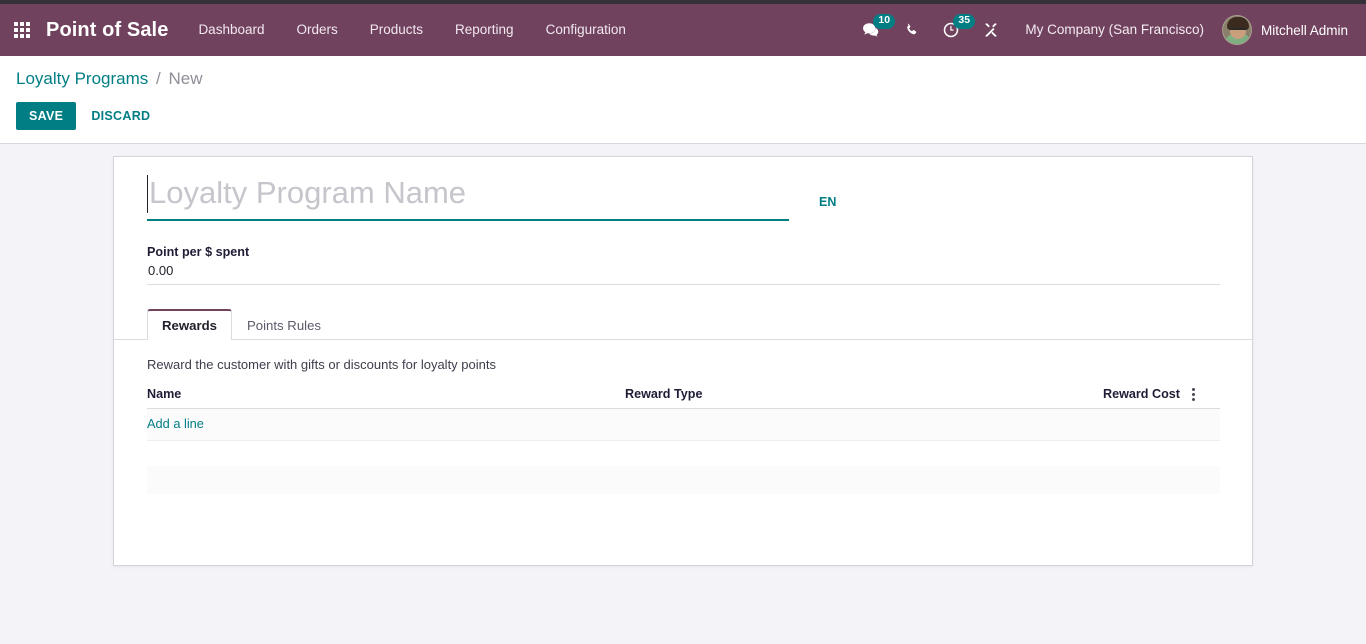 The image size is (1366, 644). I want to click on column-header-reward-type: Reward Type, so click(864, 398).